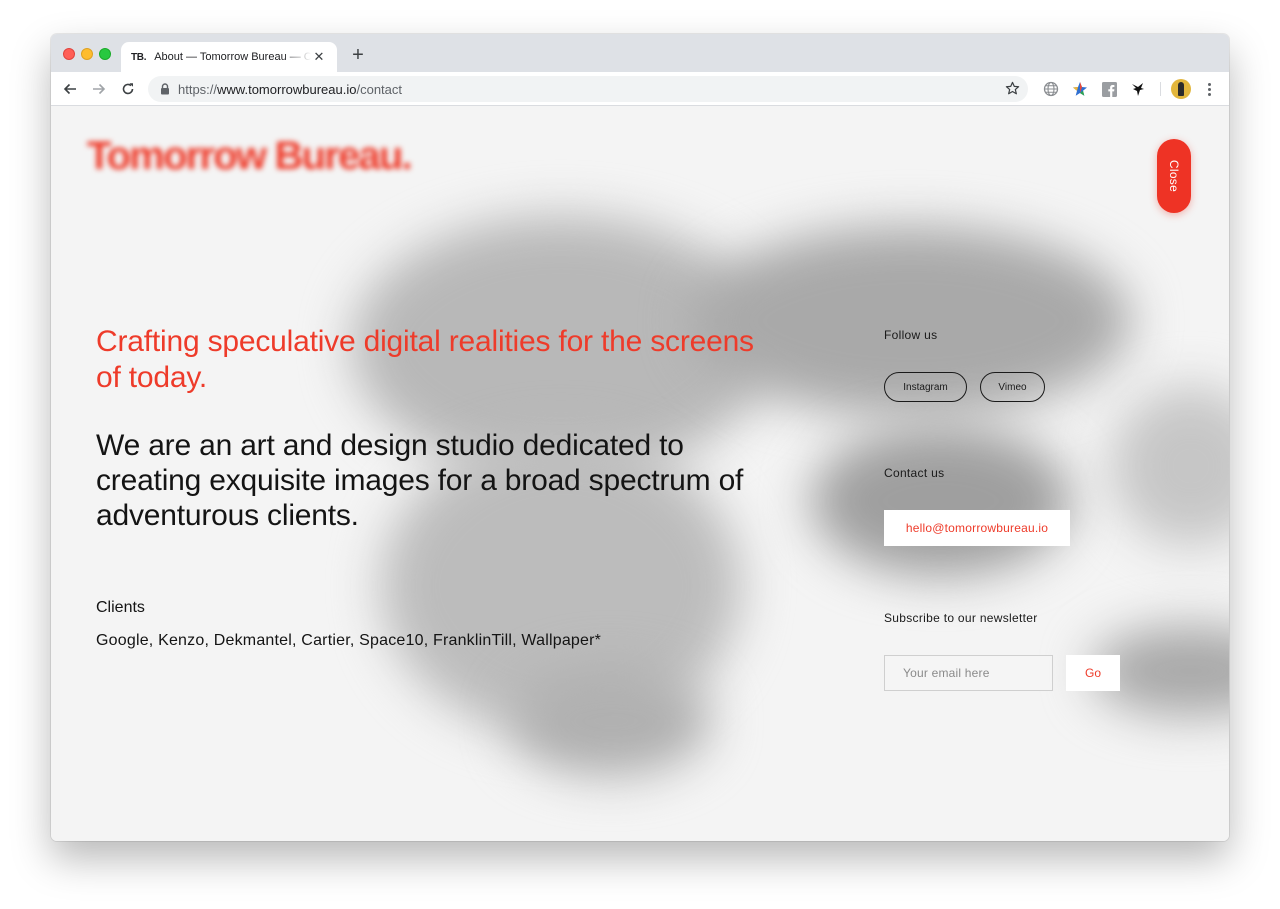 This screenshot has height=909, width=1280. I want to click on back-icon, so click(70, 89).